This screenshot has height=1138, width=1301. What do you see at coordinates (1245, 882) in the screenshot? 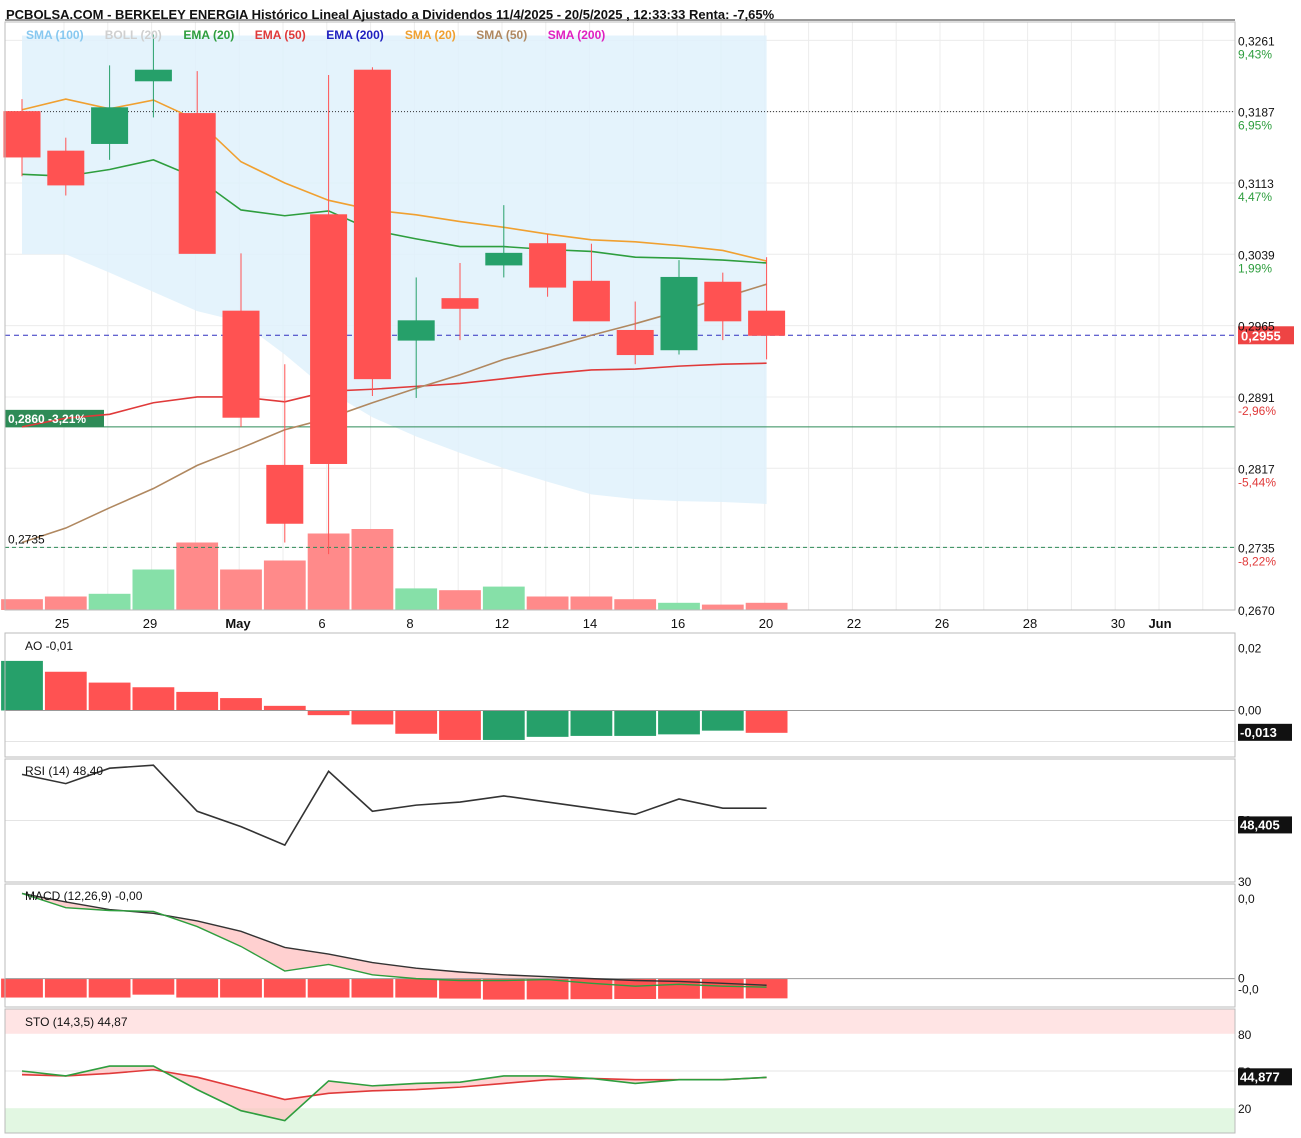
I see `rsi-axis-label: 30` at bounding box center [1245, 882].